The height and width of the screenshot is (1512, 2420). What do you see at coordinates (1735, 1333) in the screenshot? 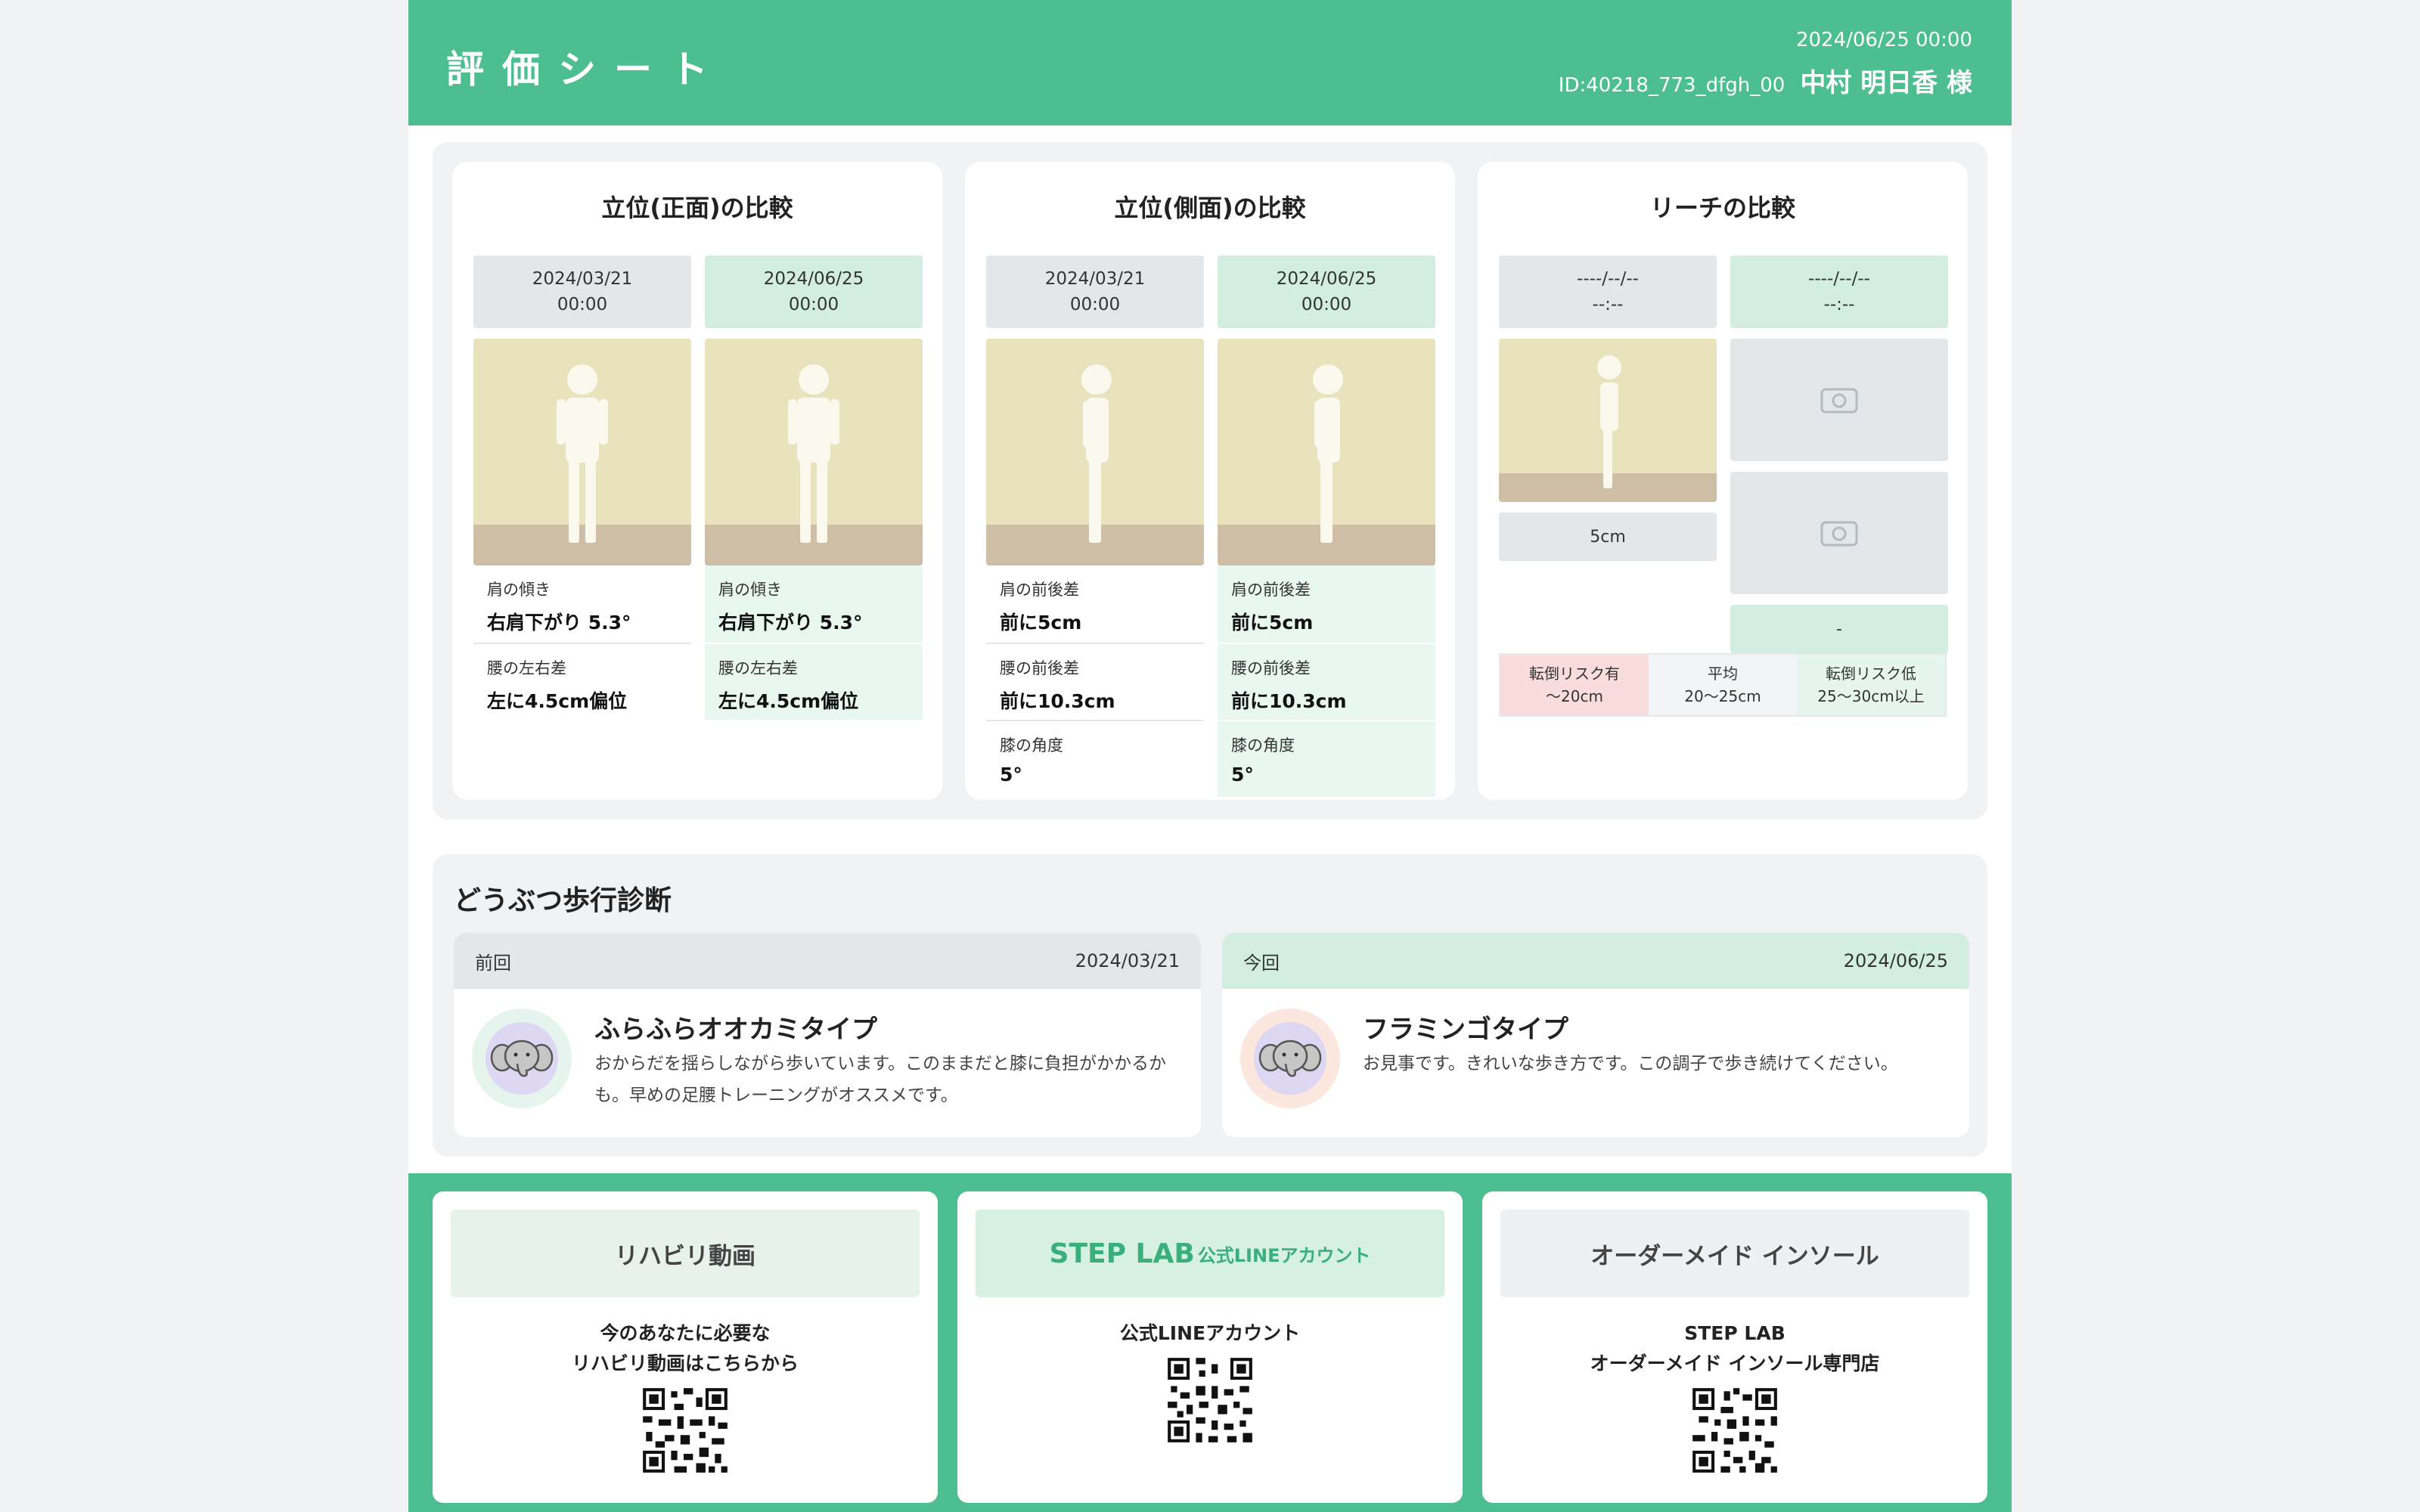
I see `insole-desc-line: STEP LAB` at bounding box center [1735, 1333].